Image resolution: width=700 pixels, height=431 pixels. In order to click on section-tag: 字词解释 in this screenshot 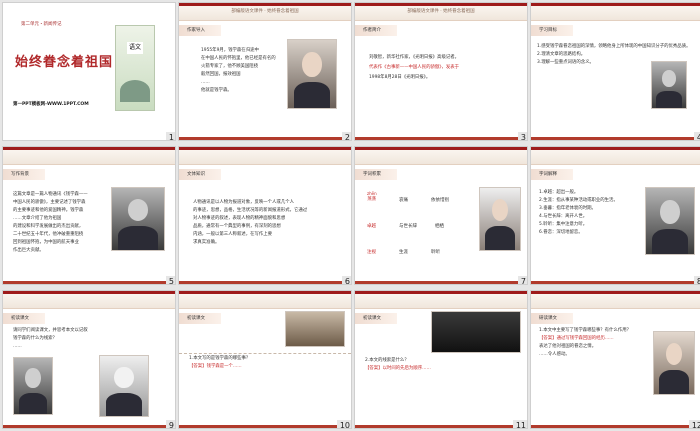, I will do `click(552, 174)`.